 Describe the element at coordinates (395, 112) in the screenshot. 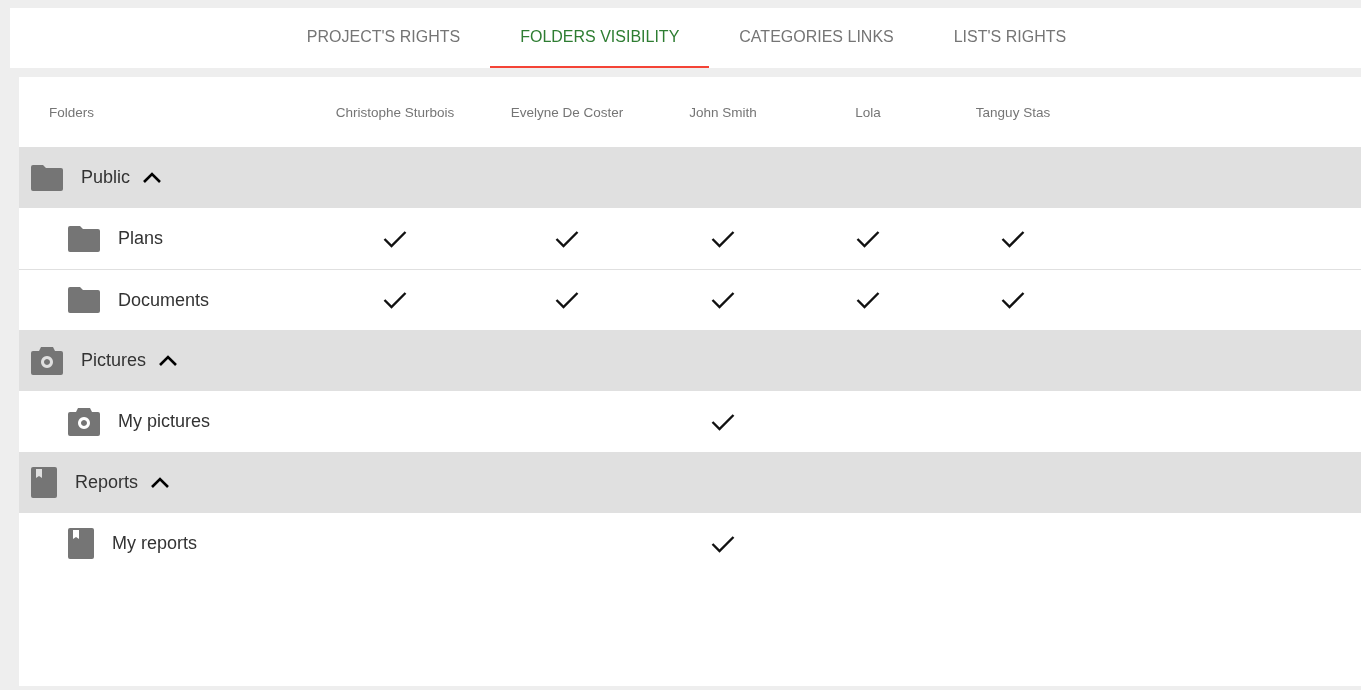

I see `column-header: Christophe Sturbois` at that location.